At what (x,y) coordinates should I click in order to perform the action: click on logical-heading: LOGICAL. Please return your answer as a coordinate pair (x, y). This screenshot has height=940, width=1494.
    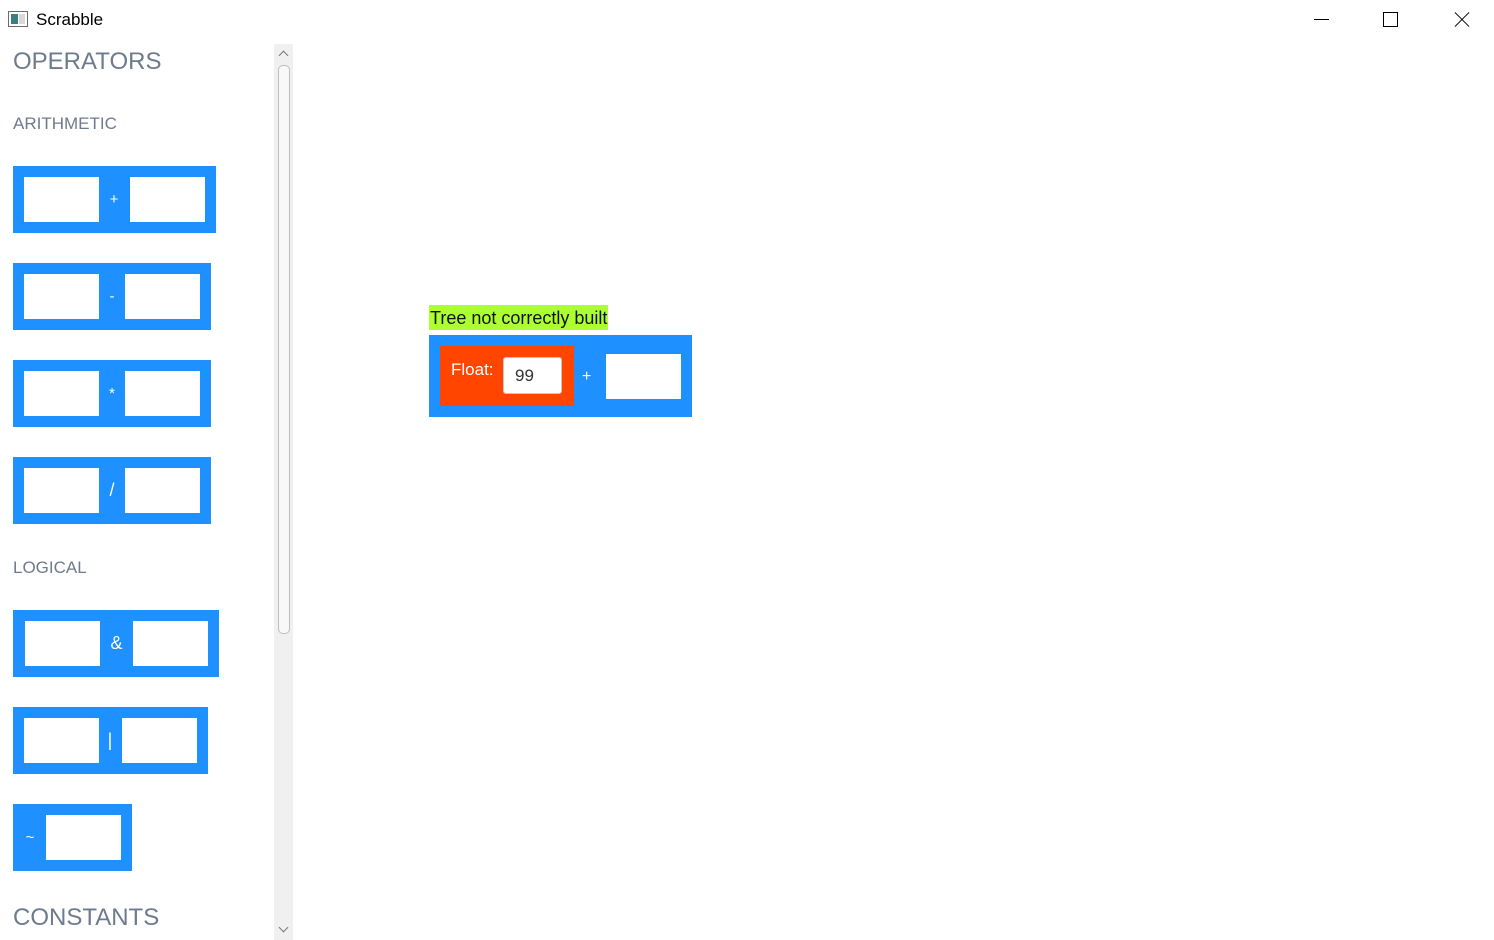
    Looking at the image, I should click on (50, 567).